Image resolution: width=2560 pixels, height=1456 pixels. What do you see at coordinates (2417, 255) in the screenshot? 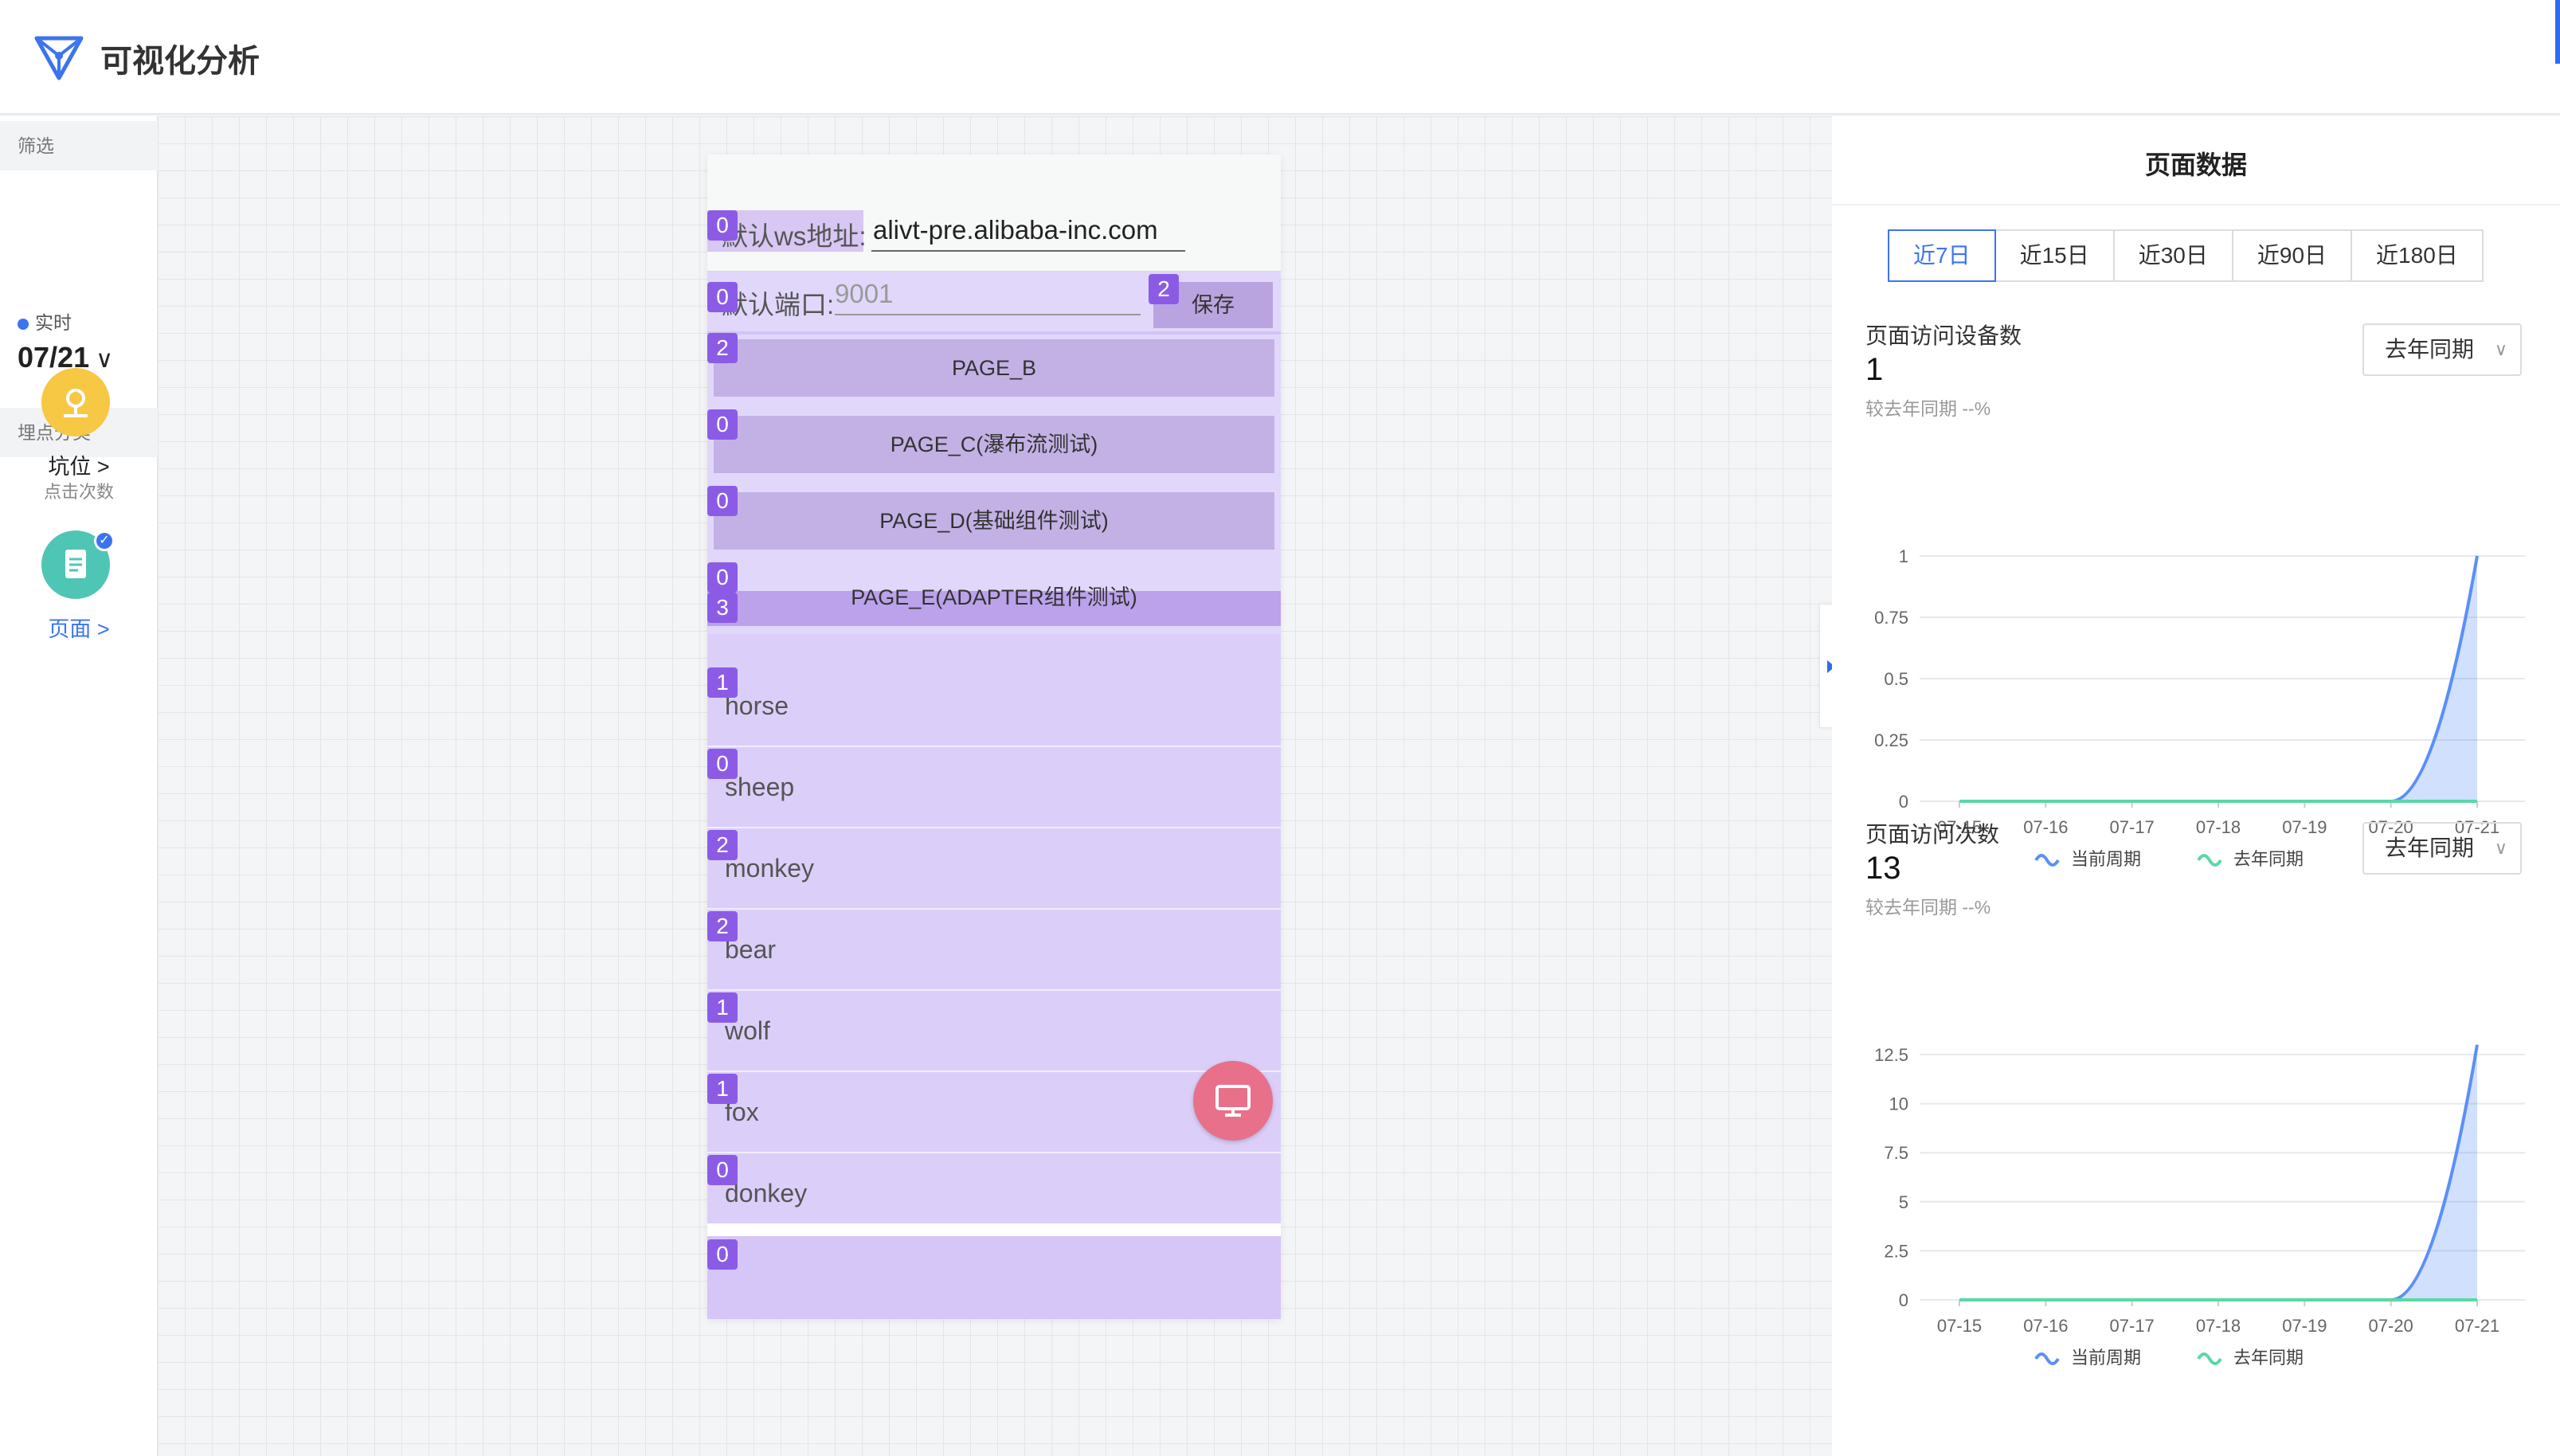
I see `tab-180d: 近180日` at bounding box center [2417, 255].